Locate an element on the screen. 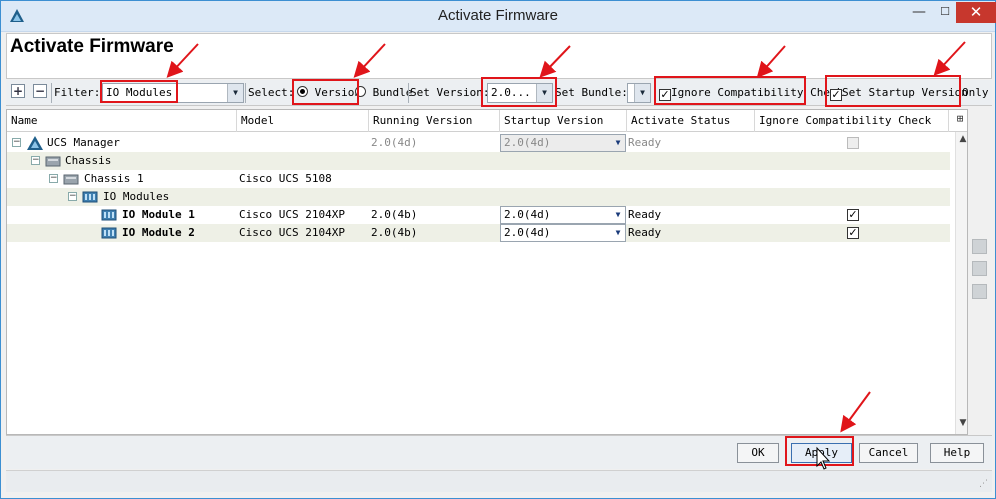 The image size is (996, 499). column-chooser-icon: ⊞ is located at coordinates (960, 120).